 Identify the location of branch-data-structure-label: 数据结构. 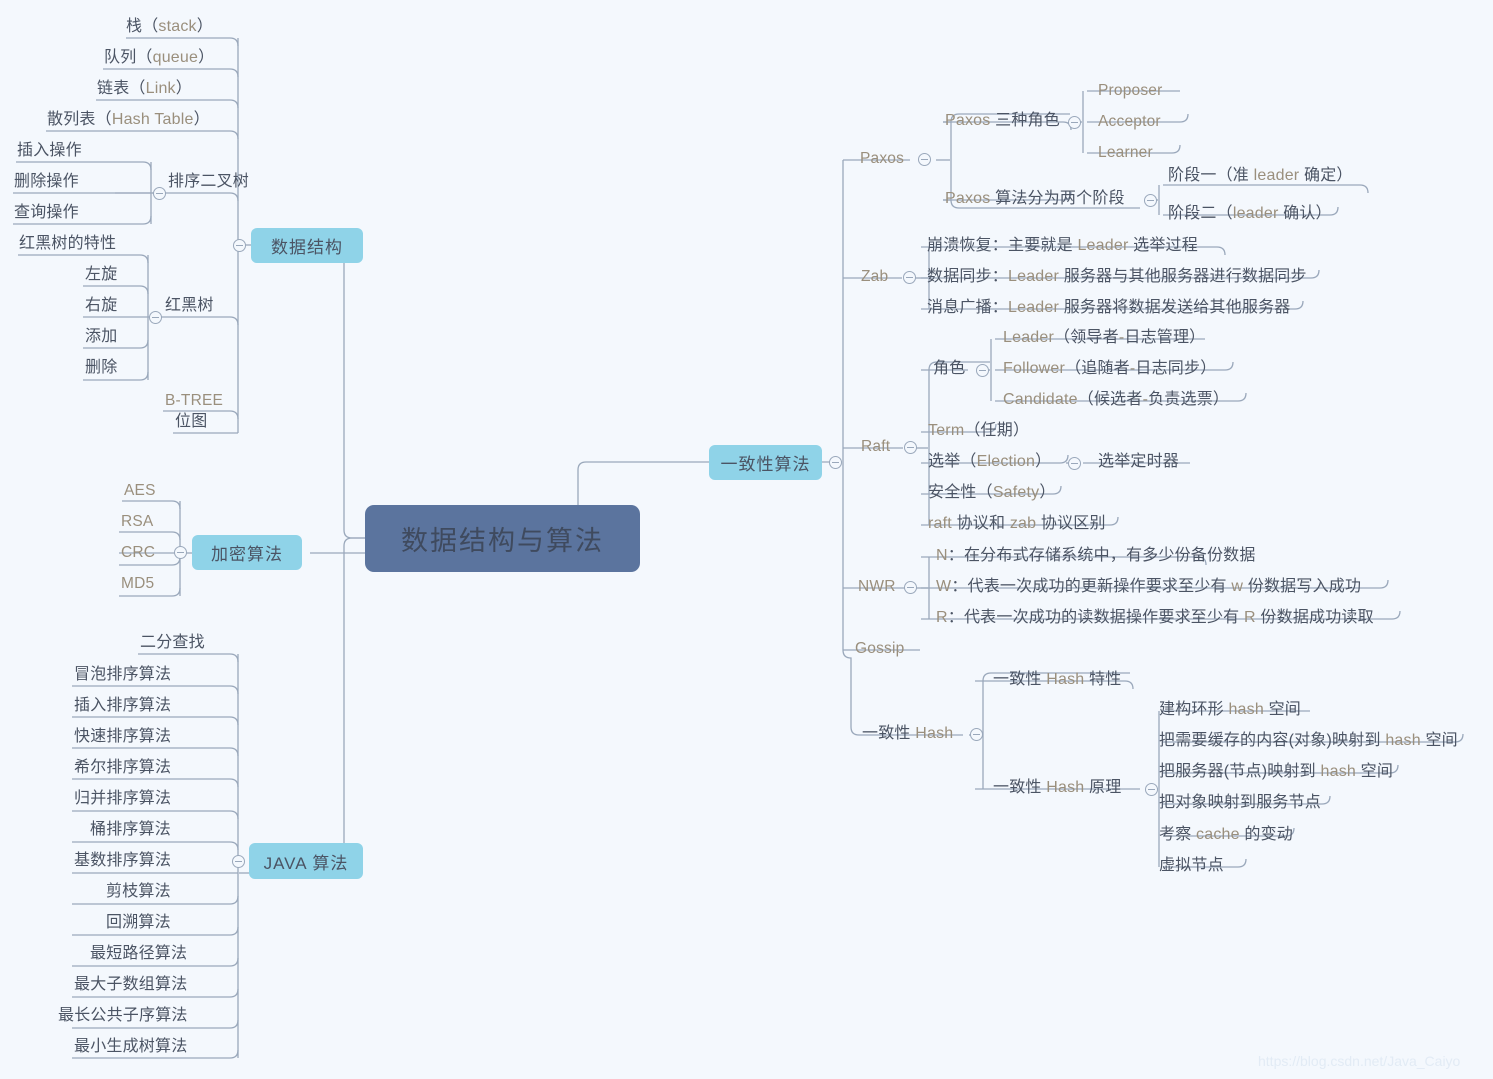
(307, 247).